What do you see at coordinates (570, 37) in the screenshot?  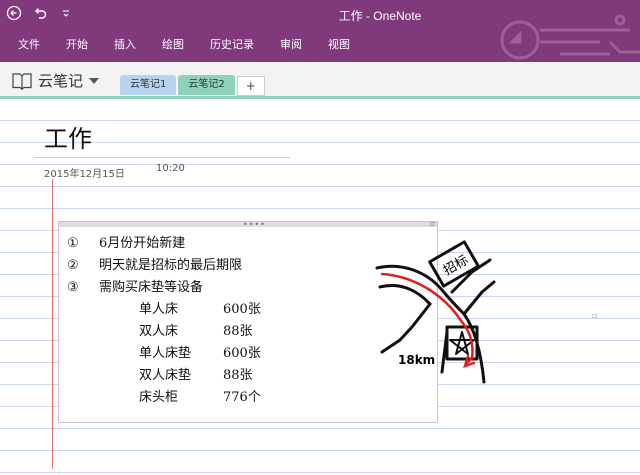 I see `ribbon-decoration-icon` at bounding box center [570, 37].